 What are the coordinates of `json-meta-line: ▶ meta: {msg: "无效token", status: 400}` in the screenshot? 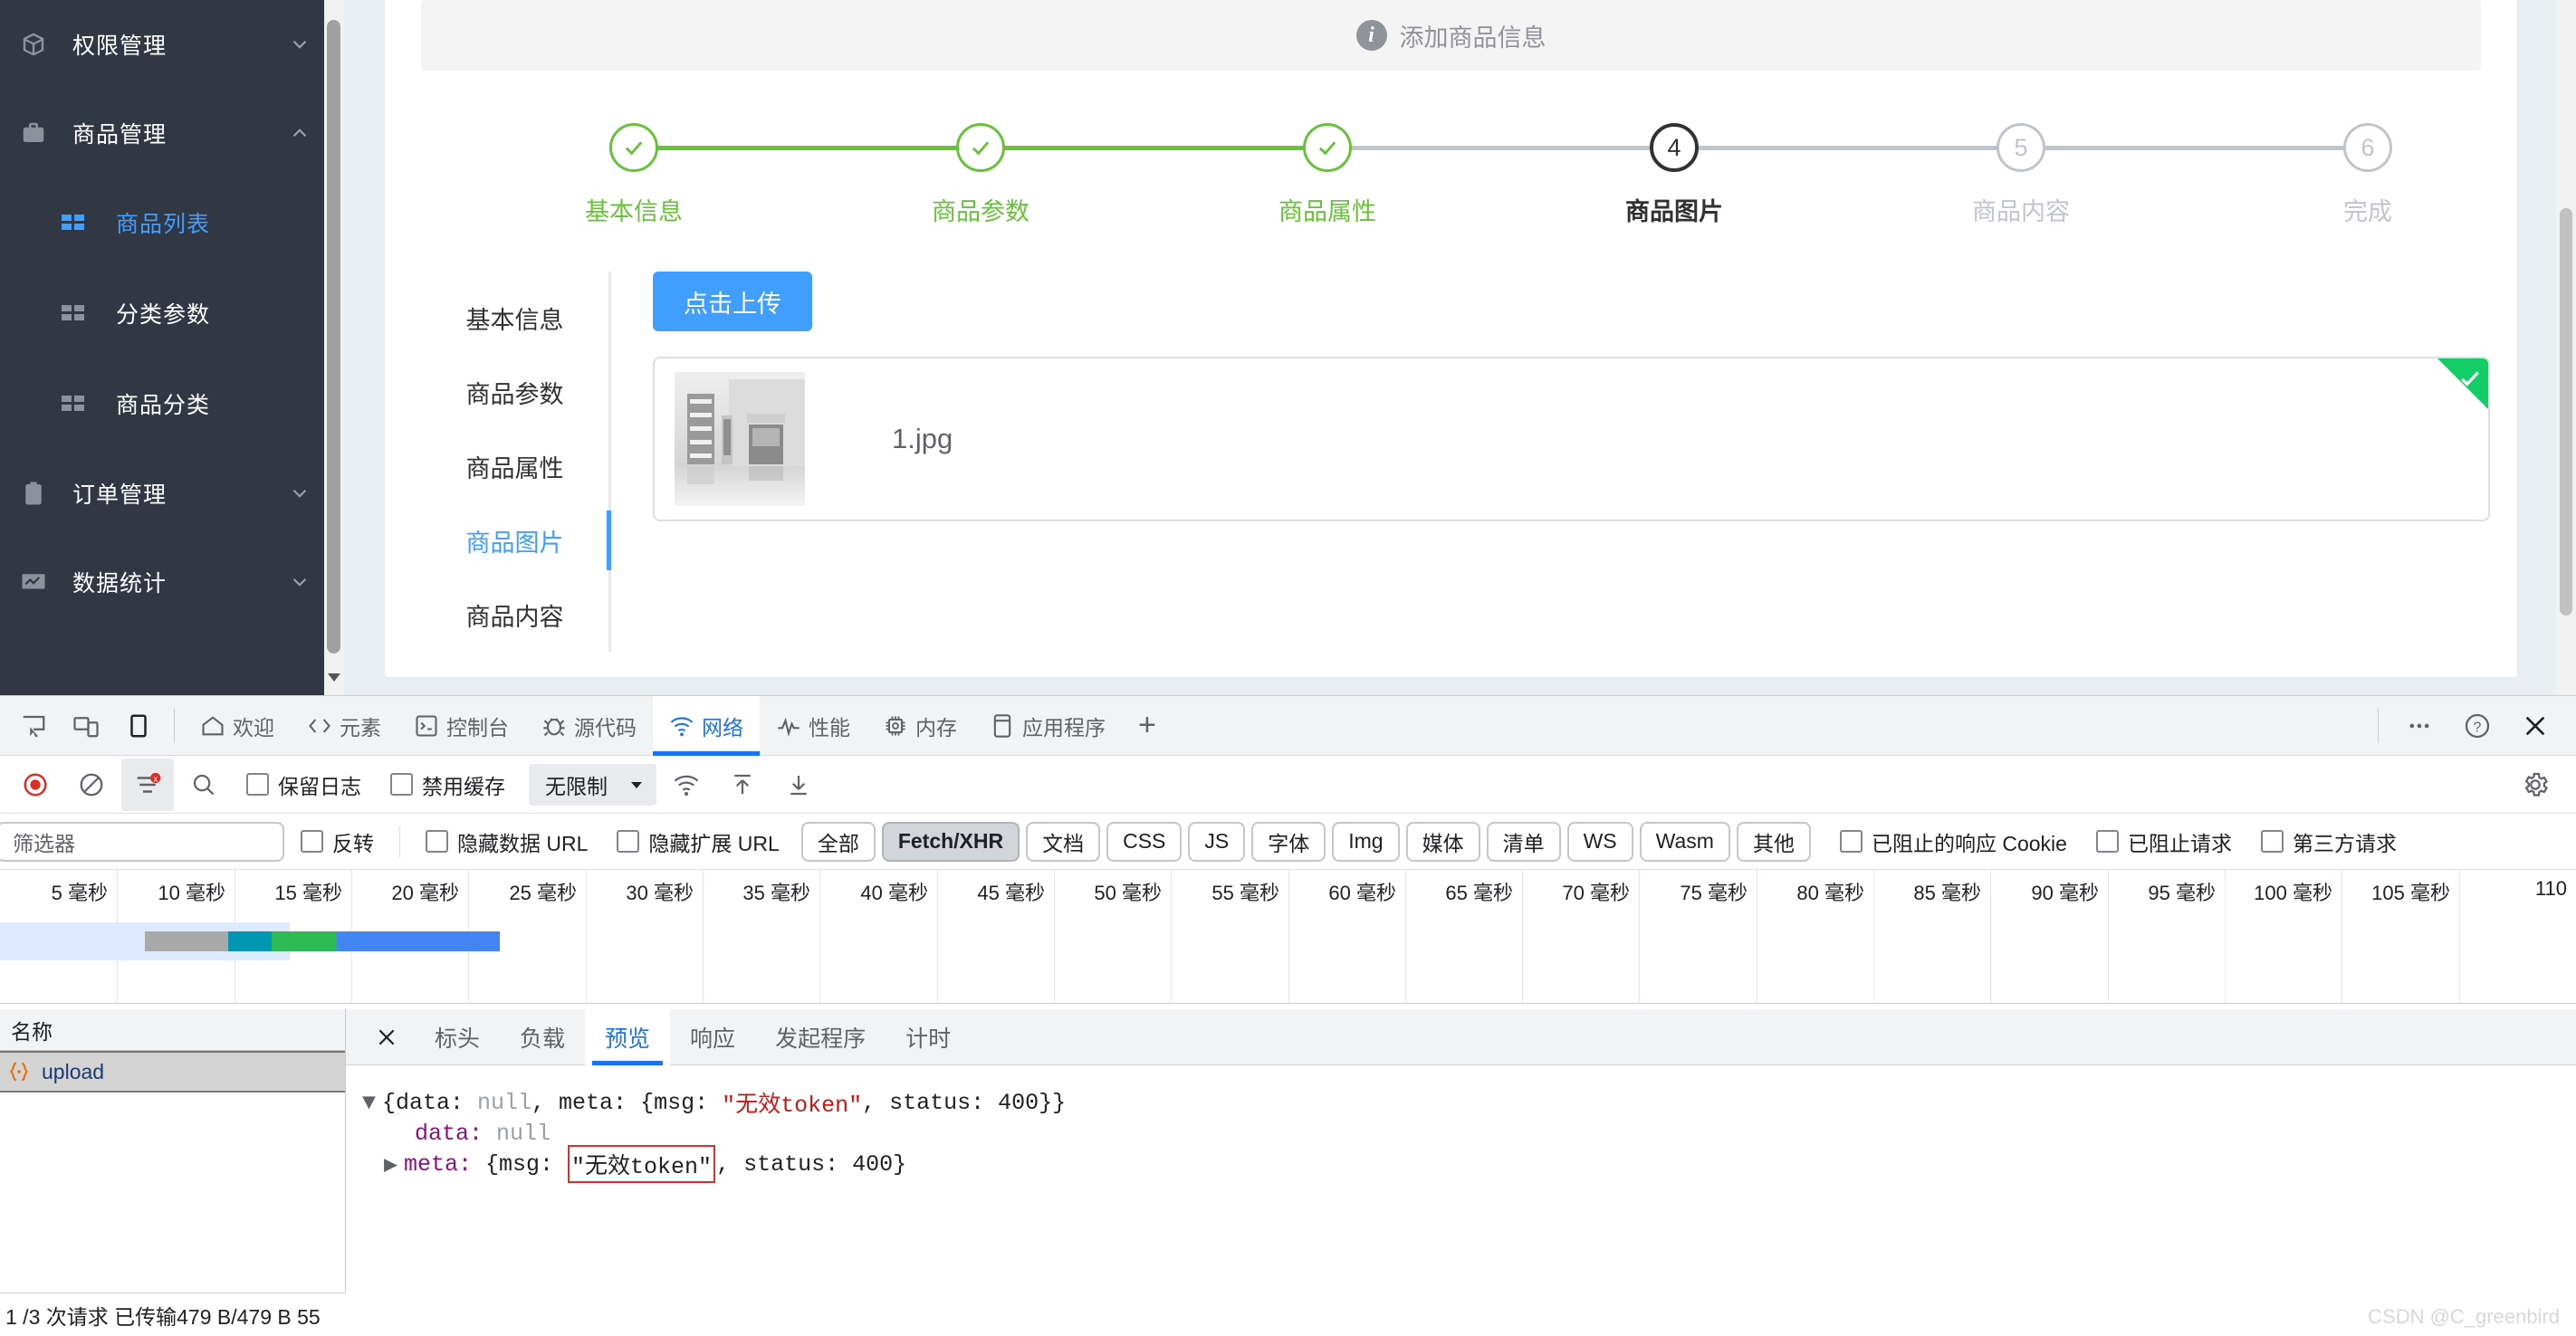 It's located at (1469, 1164).